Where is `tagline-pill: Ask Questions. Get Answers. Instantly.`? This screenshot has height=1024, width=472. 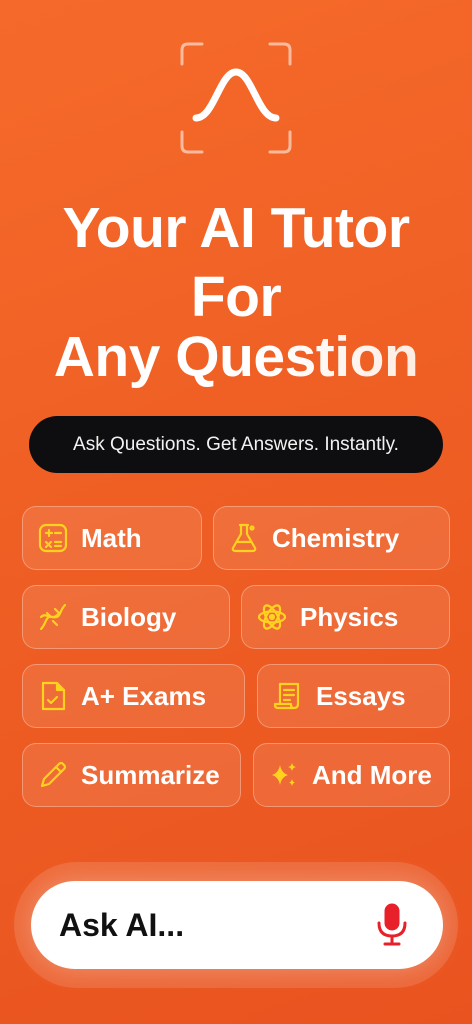
tagline-pill: Ask Questions. Get Answers. Instantly. is located at coordinates (236, 444).